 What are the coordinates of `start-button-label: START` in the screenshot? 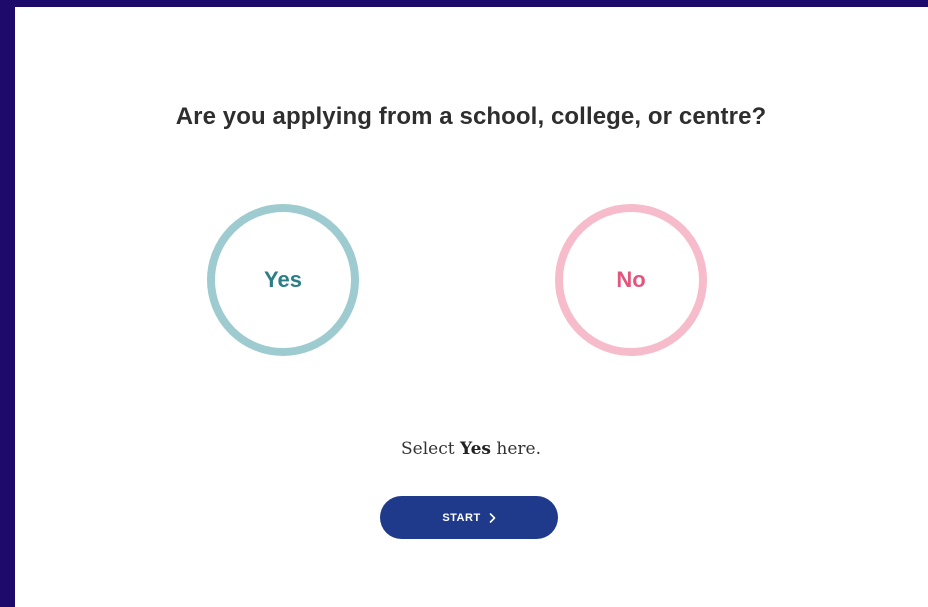 It's located at (461, 517).